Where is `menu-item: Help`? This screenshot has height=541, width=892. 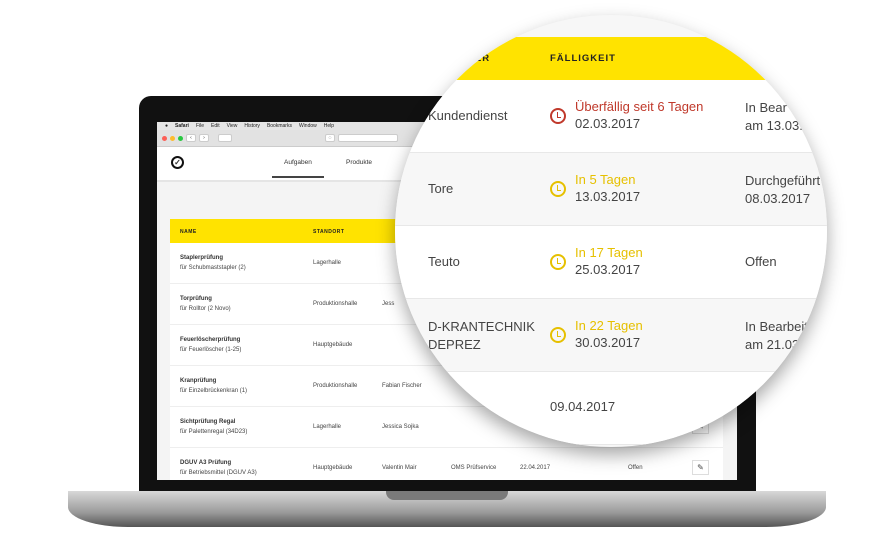 menu-item: Help is located at coordinates (329, 126).